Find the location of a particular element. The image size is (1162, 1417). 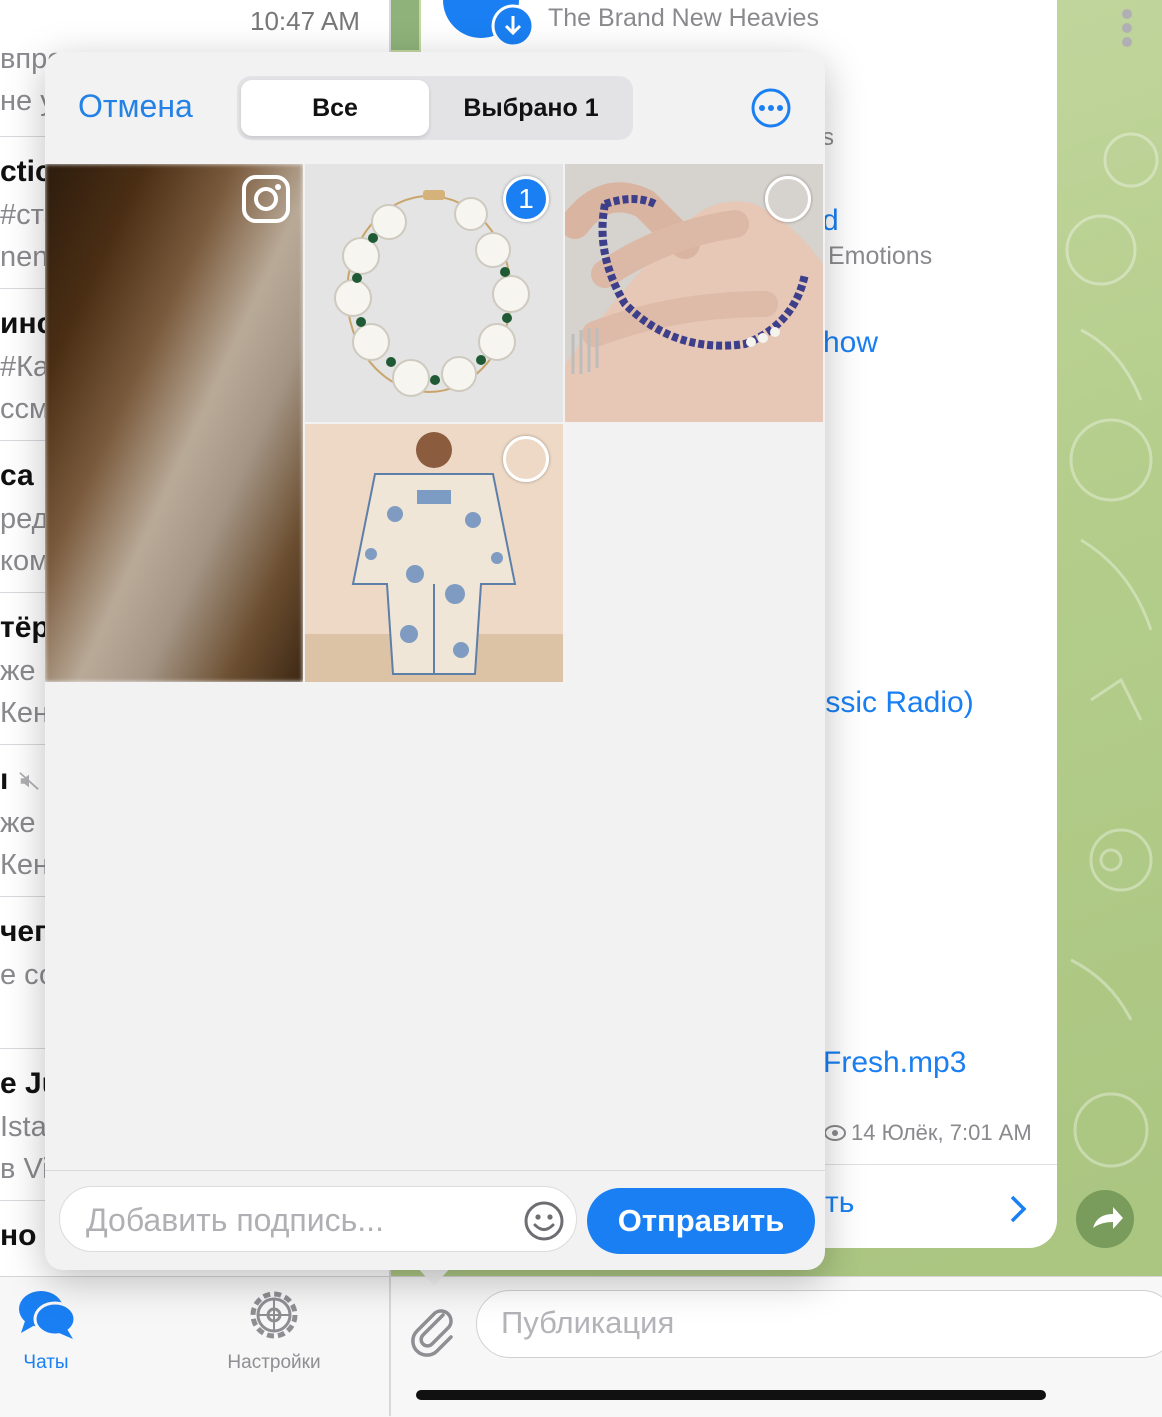

photo-blurred-brown is located at coordinates (174, 423).